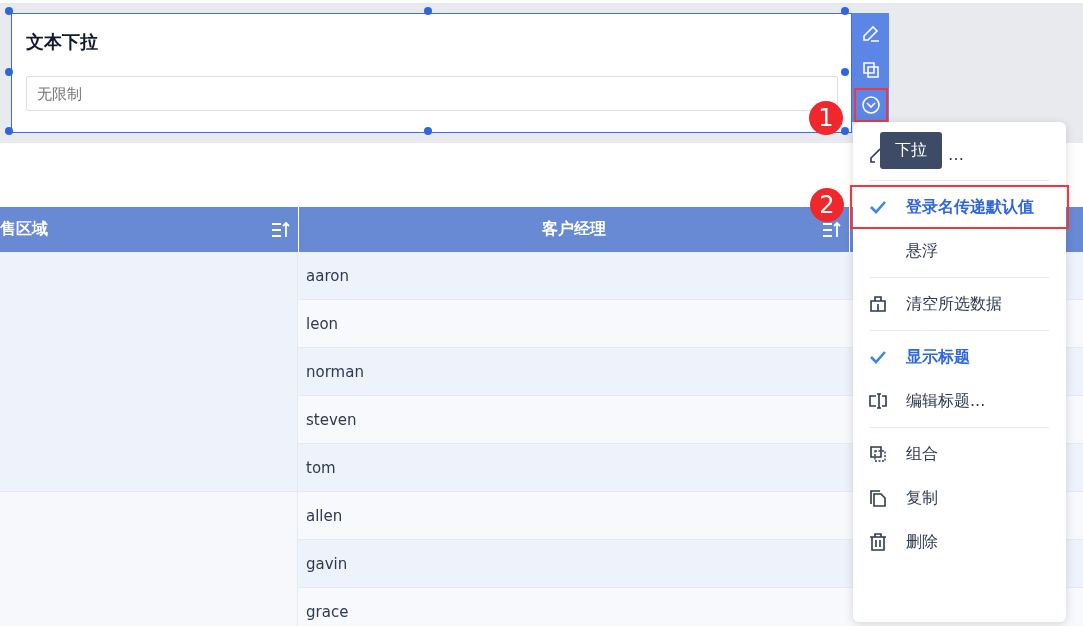 The height and width of the screenshot is (626, 1083). What do you see at coordinates (62, 42) in the screenshot?
I see `widget-title: 文本下拉` at bounding box center [62, 42].